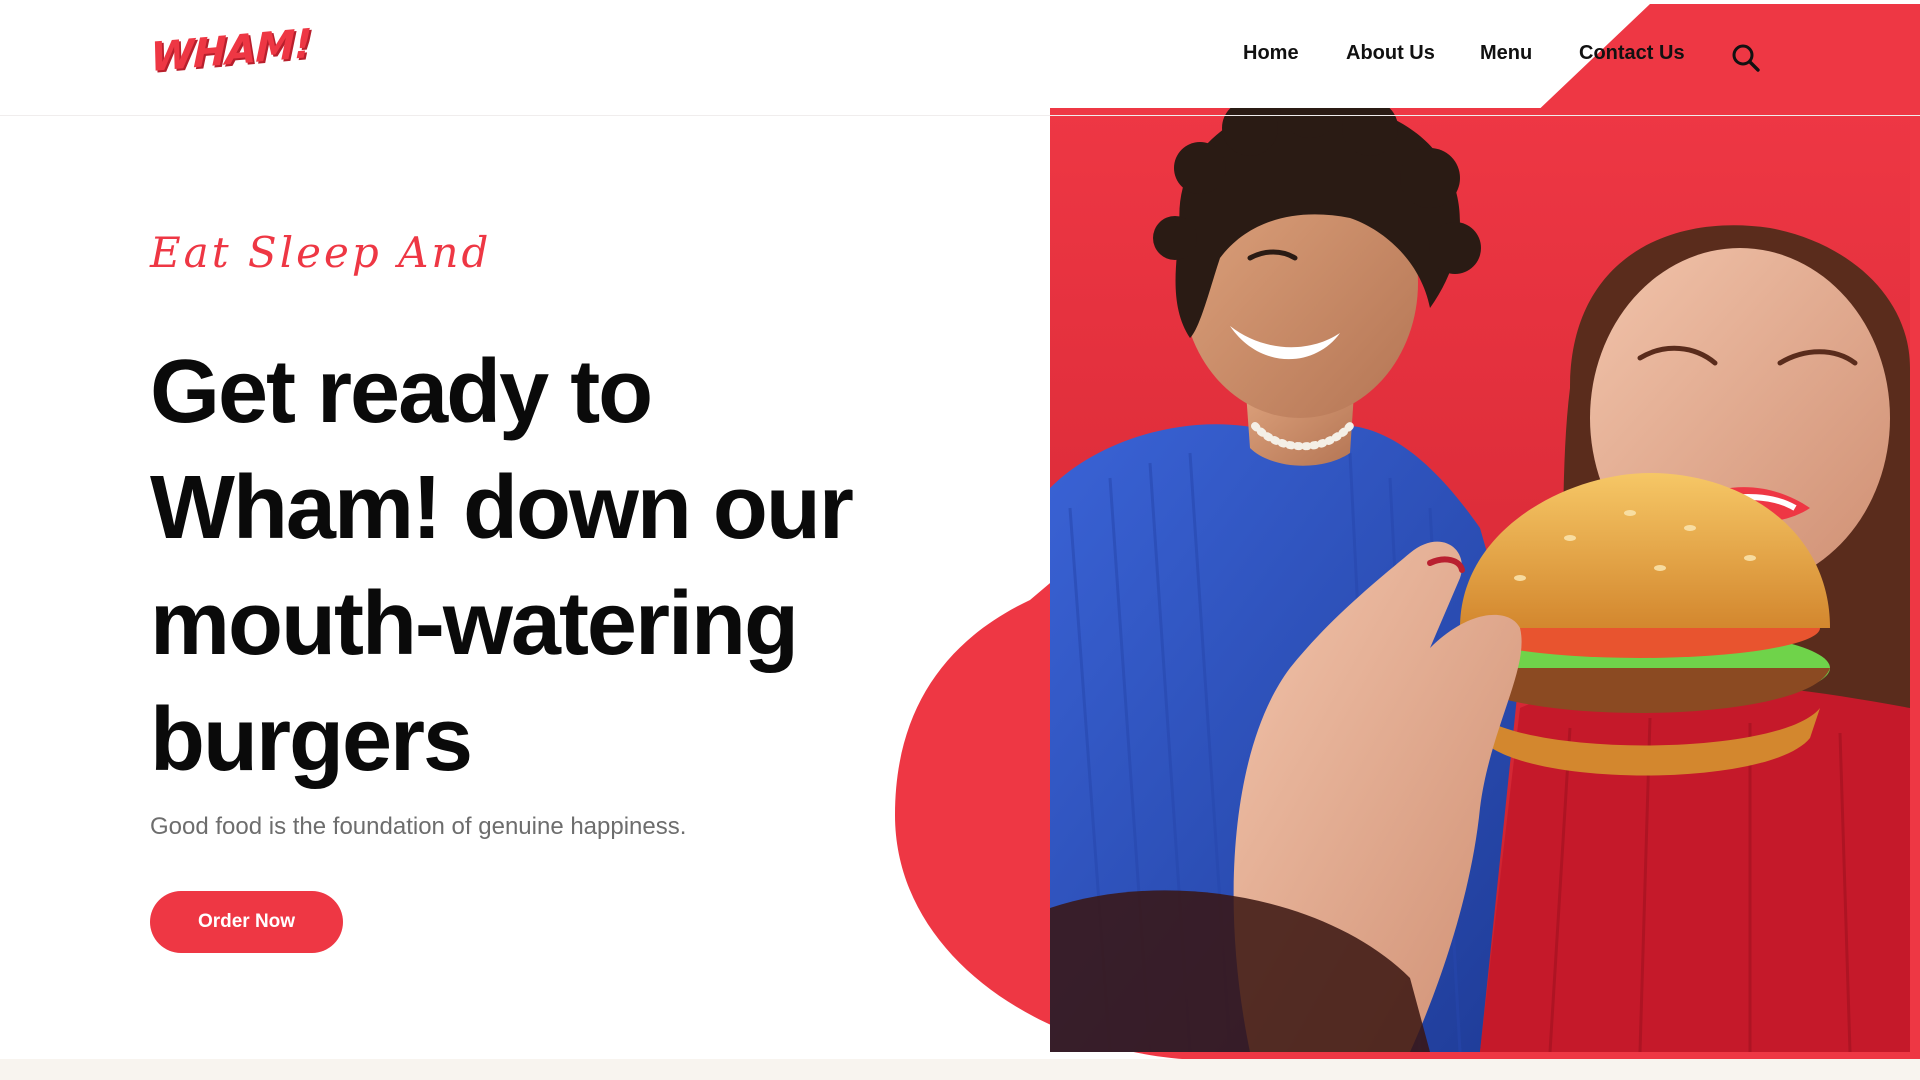  I want to click on order-now-button: Order Now, so click(246, 922).